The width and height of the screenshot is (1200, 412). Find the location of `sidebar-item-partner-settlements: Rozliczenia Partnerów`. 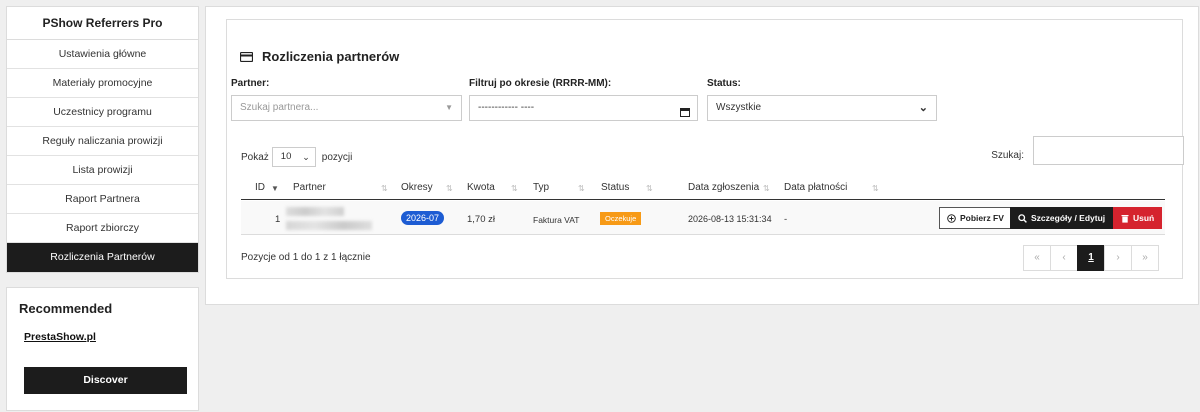

sidebar-item-partner-settlements: Rozliczenia Partnerów is located at coordinates (102, 257).